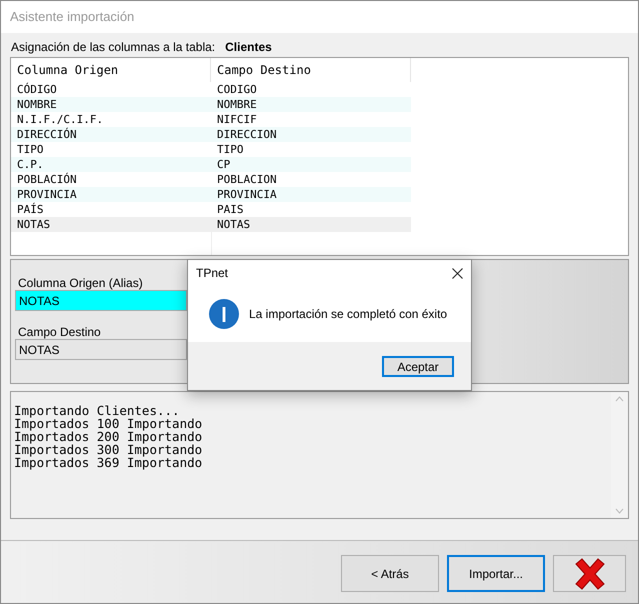  What do you see at coordinates (212, 273) in the screenshot?
I see `dialog-title: TPnet` at bounding box center [212, 273].